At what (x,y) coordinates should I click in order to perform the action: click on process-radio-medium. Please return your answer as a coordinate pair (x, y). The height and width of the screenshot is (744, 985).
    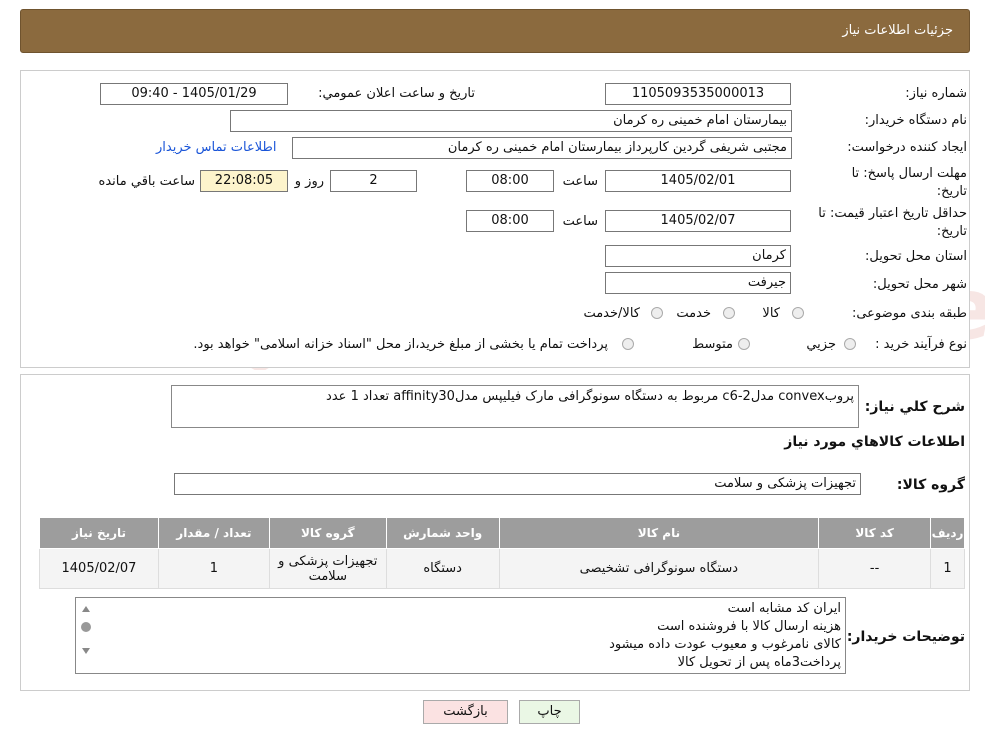
    Looking at the image, I should click on (744, 344).